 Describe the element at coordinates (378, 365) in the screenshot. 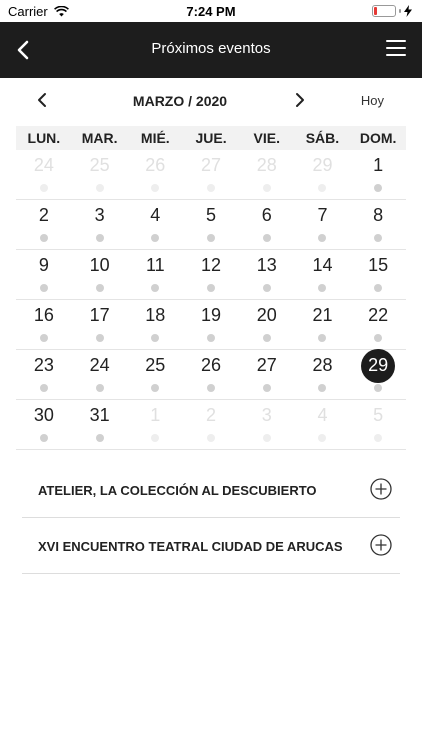

I see `day-number: 29` at that location.